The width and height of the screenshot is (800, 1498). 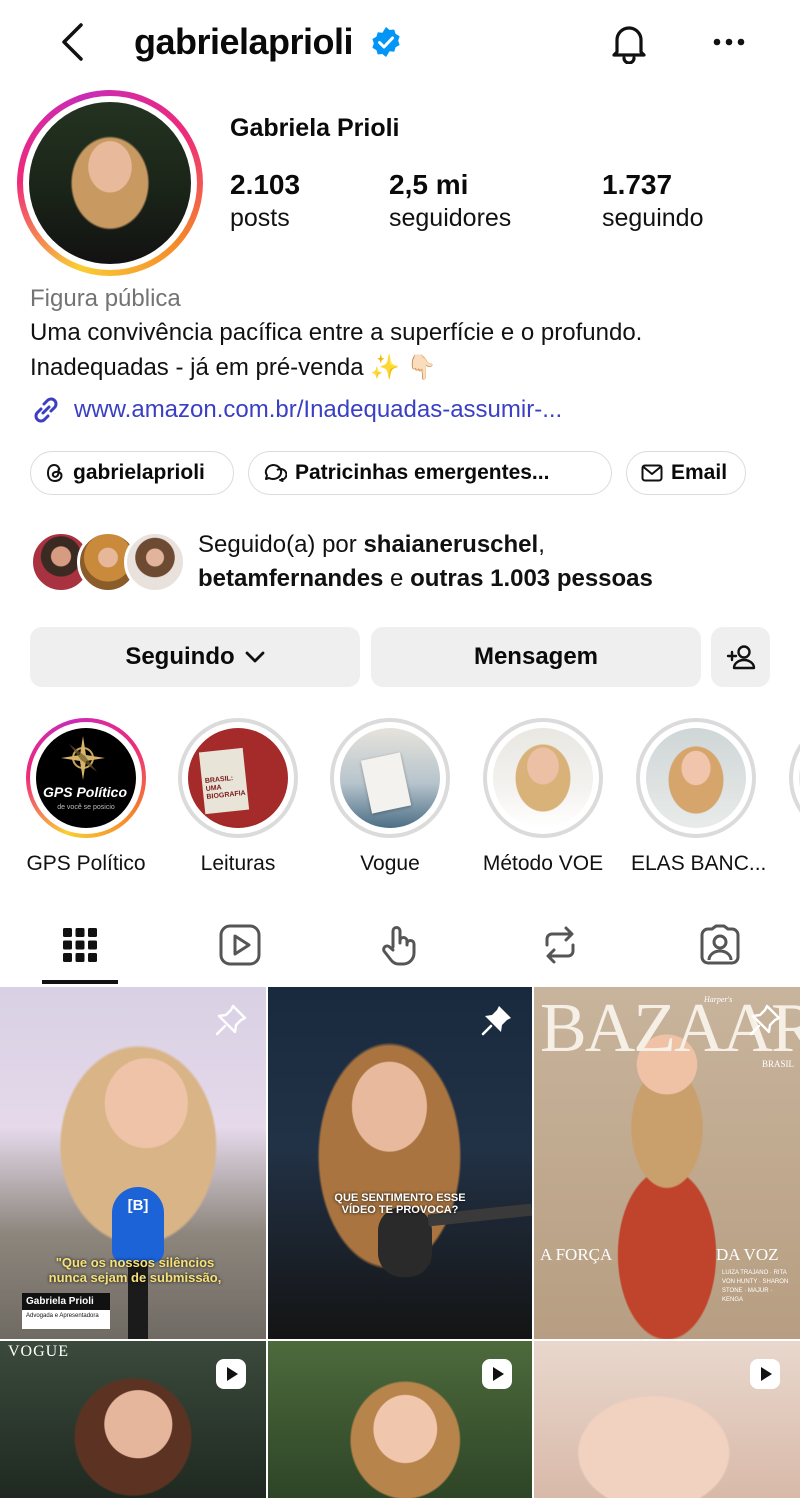 What do you see at coordinates (260, 218) in the screenshot?
I see `posts-count-label: posts` at bounding box center [260, 218].